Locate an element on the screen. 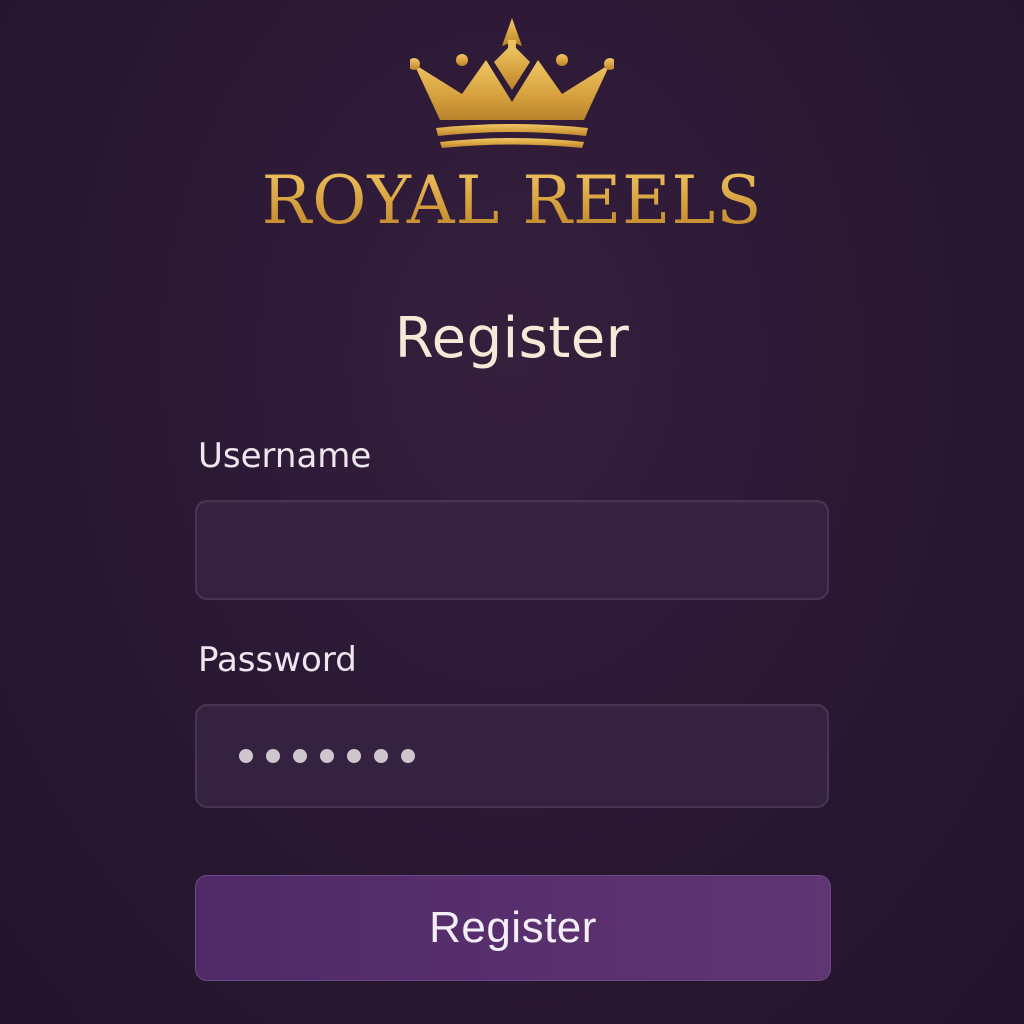  password-mask is located at coordinates (327, 756).